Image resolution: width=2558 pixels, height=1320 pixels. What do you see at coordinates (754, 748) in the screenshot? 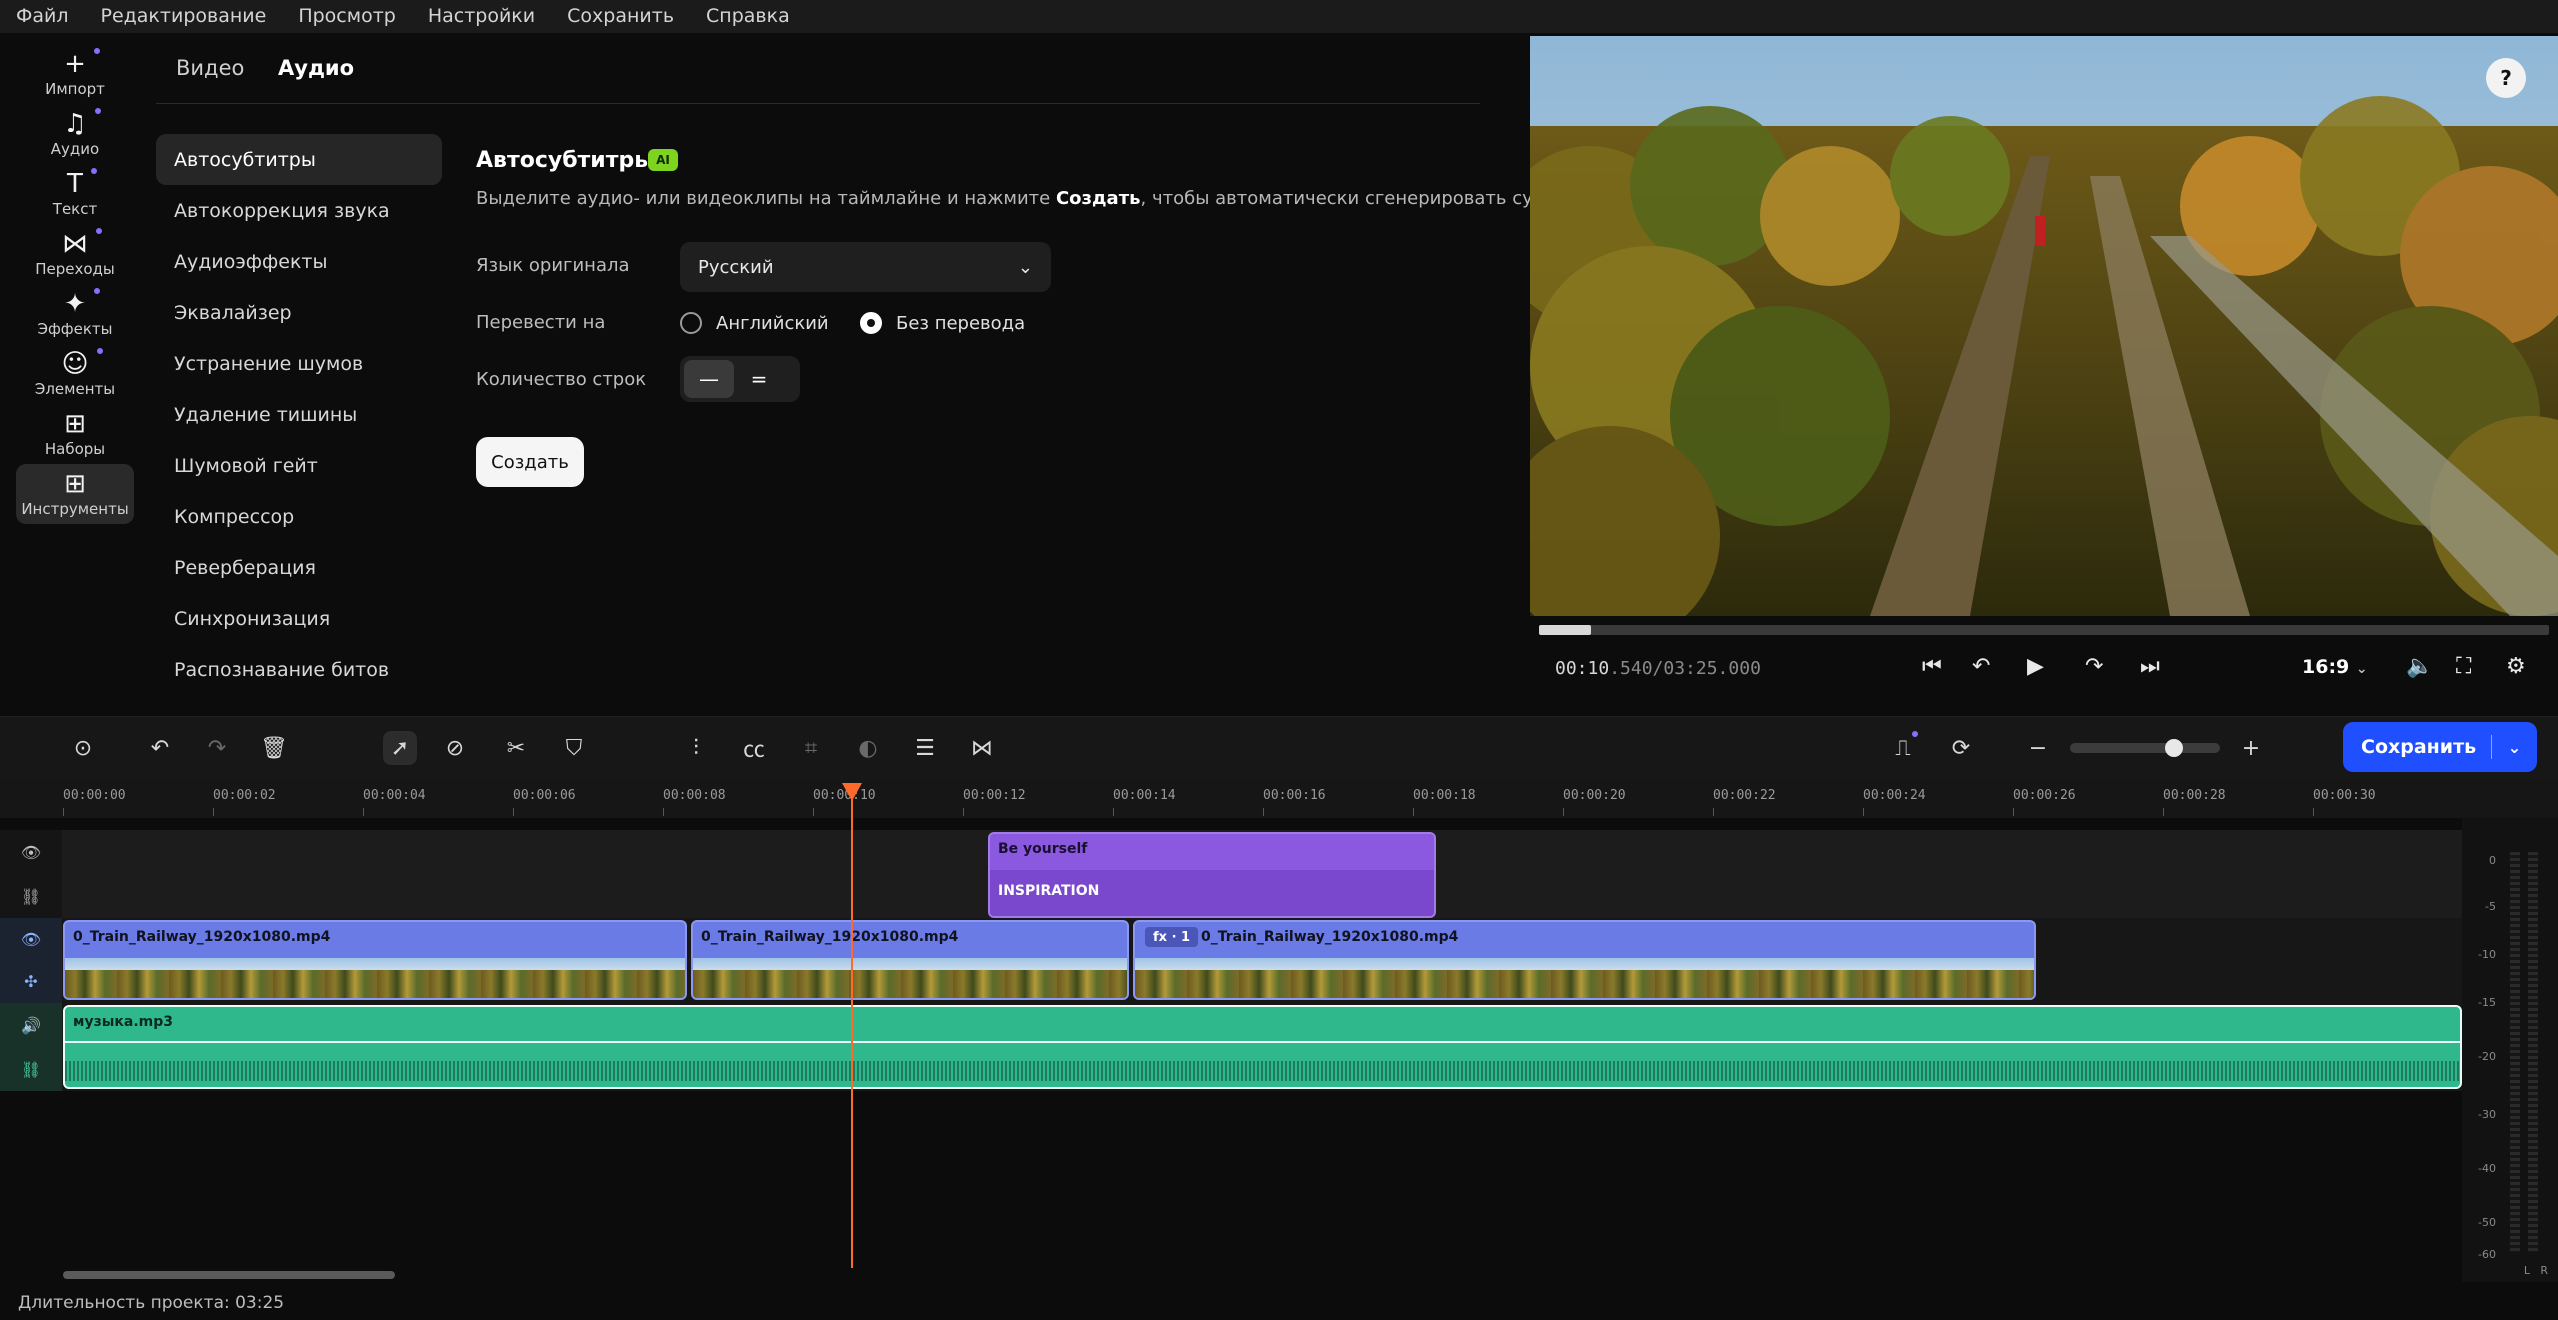
I see `captions-icon: ㏄` at bounding box center [754, 748].